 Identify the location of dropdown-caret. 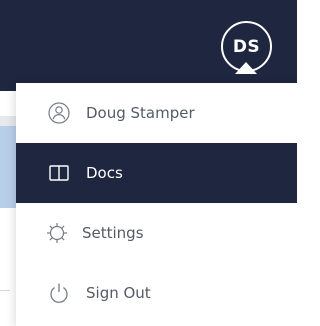
(246, 68).